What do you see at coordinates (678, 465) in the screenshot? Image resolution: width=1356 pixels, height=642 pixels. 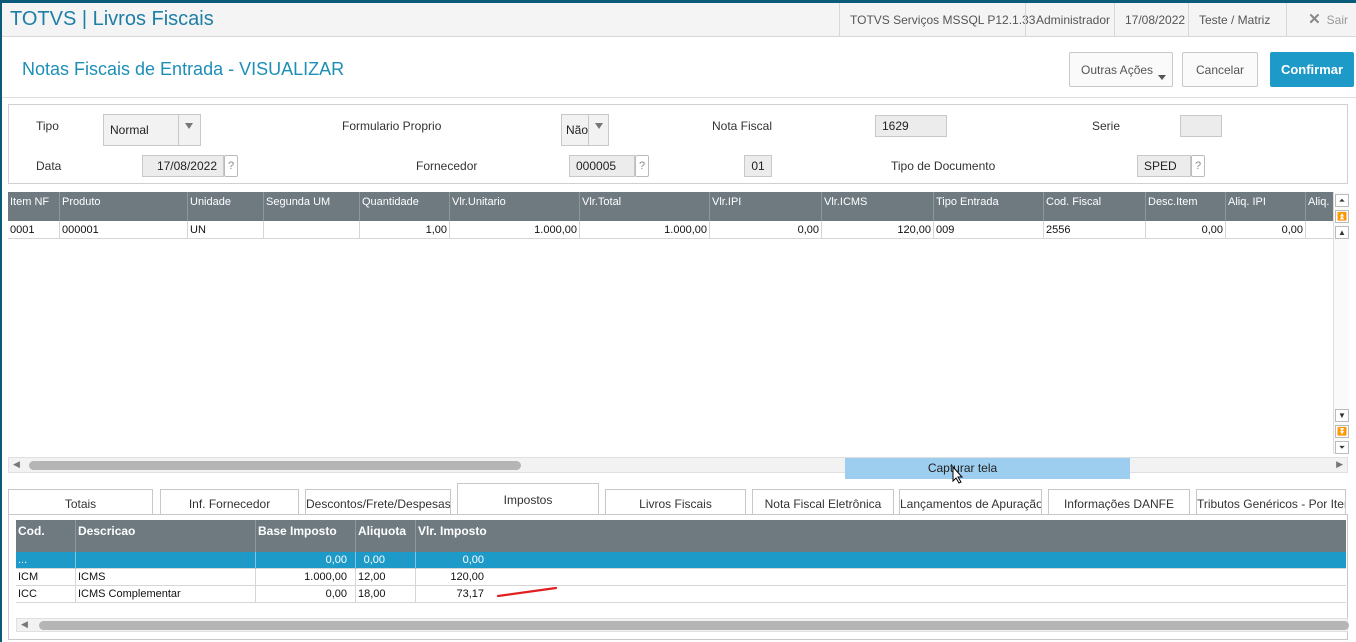 I see `horizontal-scrollbar: ◀ ▶` at bounding box center [678, 465].